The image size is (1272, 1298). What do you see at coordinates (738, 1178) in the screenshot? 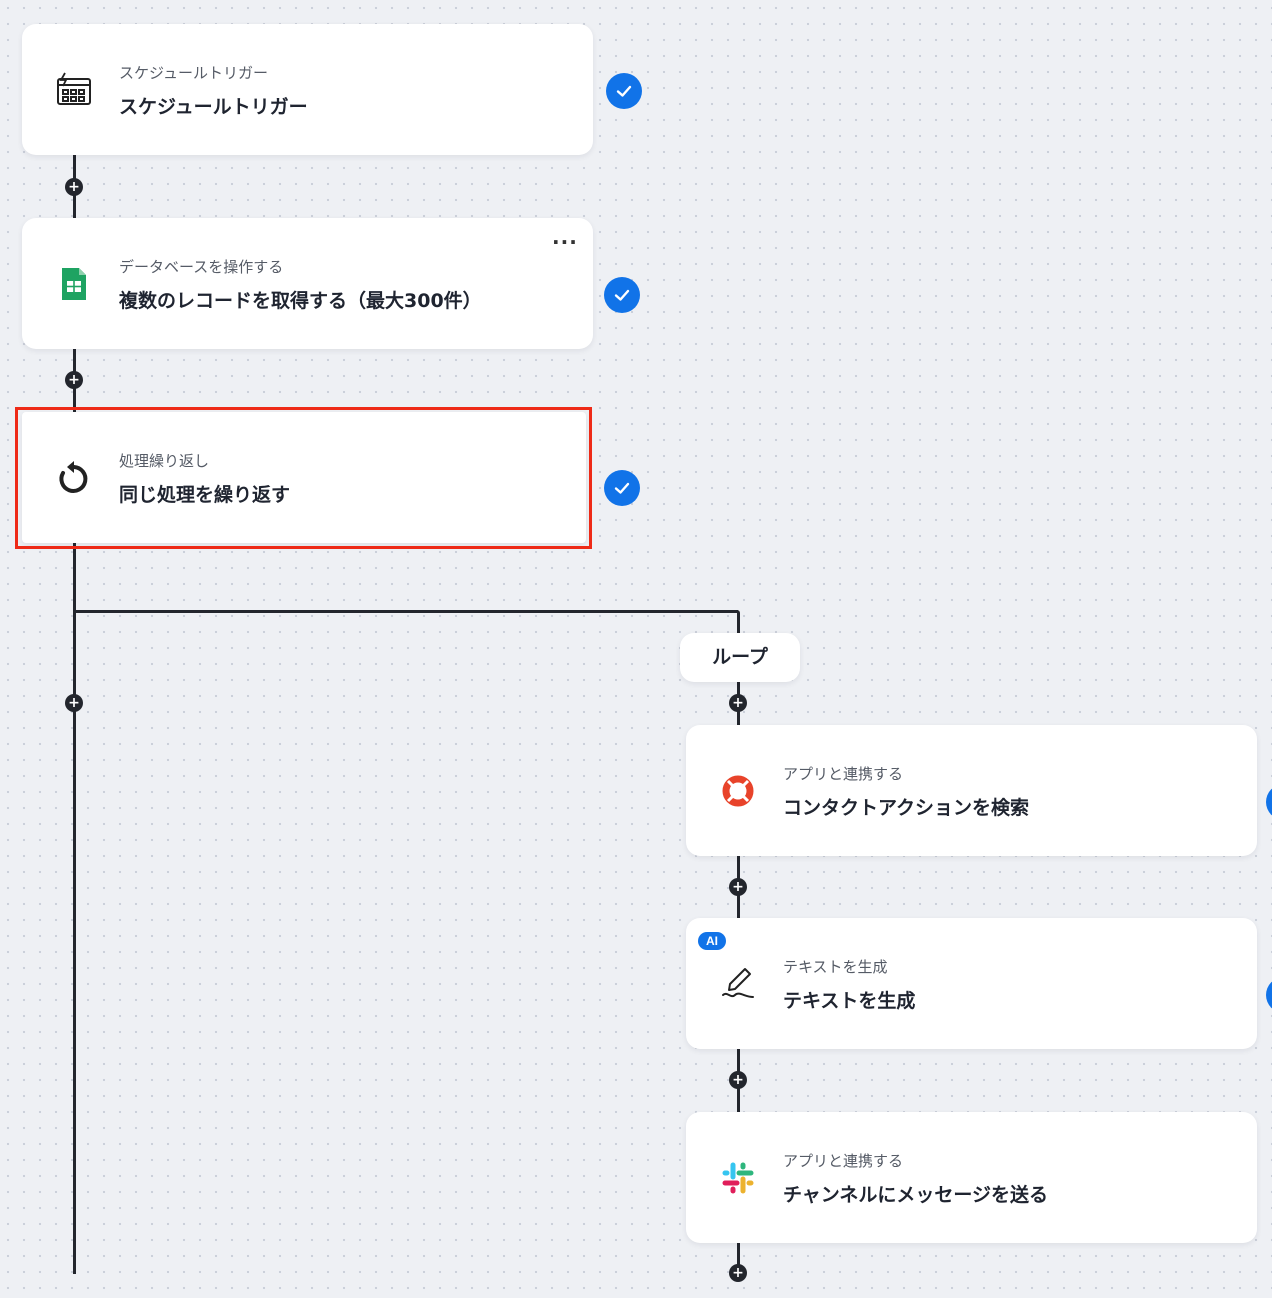
I see `slack-icon` at bounding box center [738, 1178].